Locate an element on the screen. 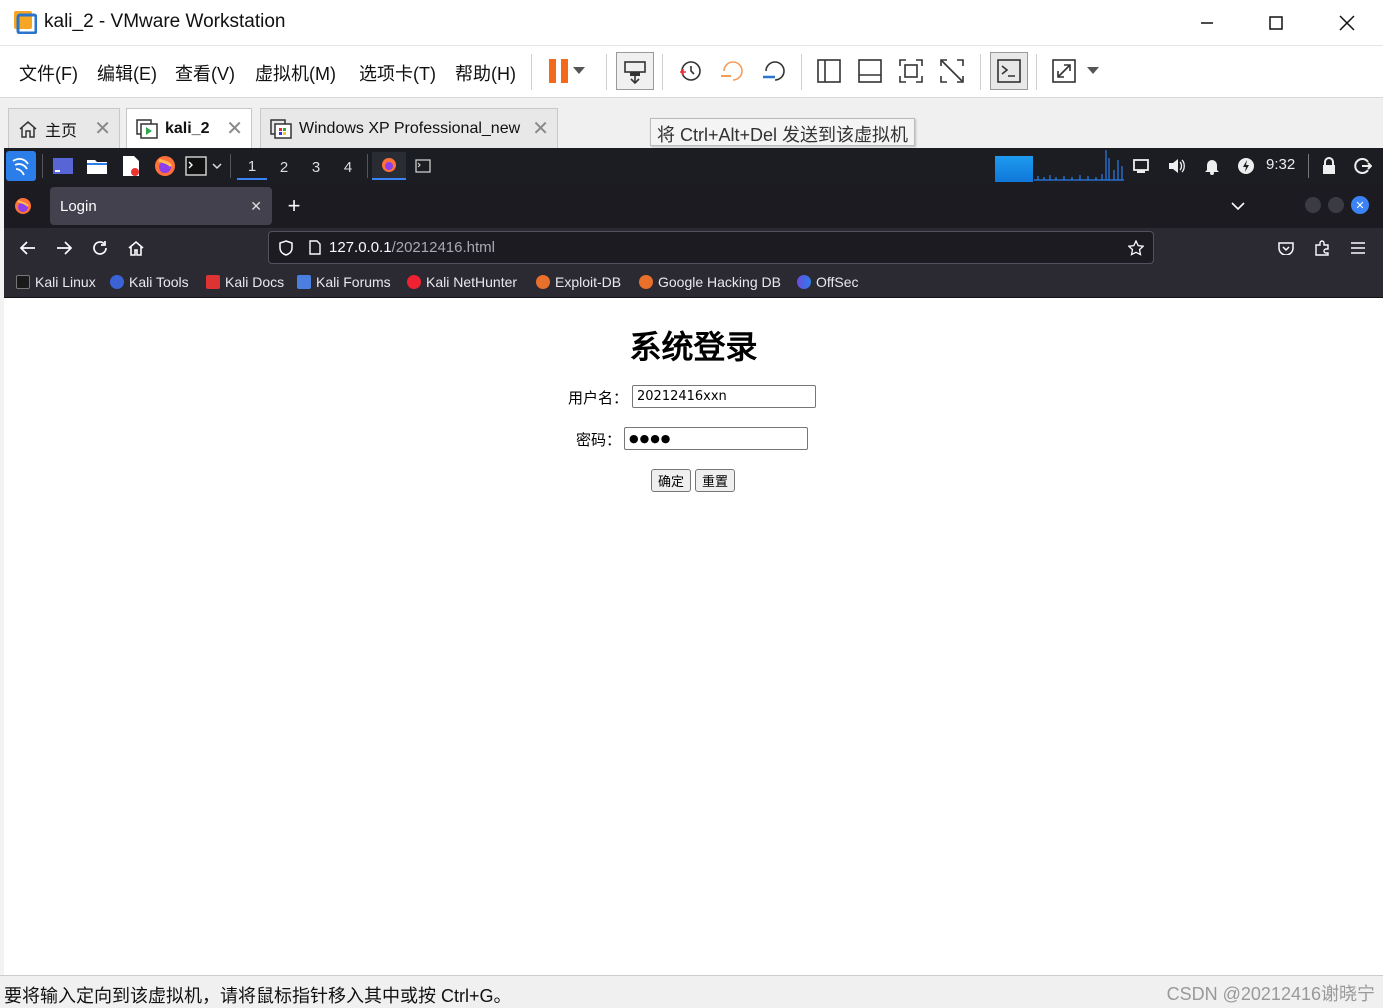 Image resolution: width=1383 pixels, height=1008 pixels. bookmark-offsec: OffSec is located at coordinates (828, 282).